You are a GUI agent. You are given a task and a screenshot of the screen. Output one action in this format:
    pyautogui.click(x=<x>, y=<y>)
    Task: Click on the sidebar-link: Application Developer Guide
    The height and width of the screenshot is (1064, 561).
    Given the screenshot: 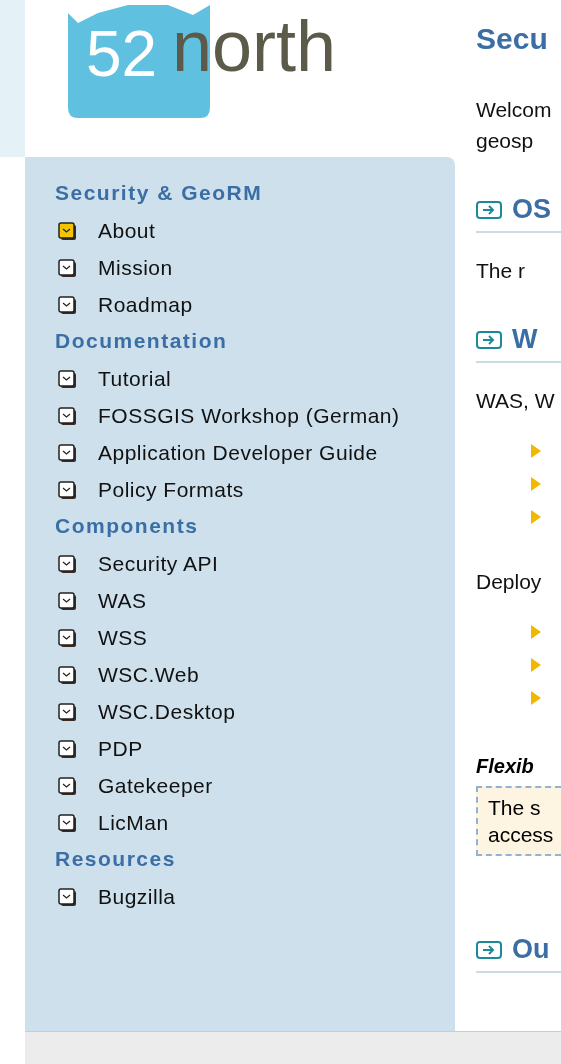 What is the action you would take?
    pyautogui.click(x=218, y=452)
    